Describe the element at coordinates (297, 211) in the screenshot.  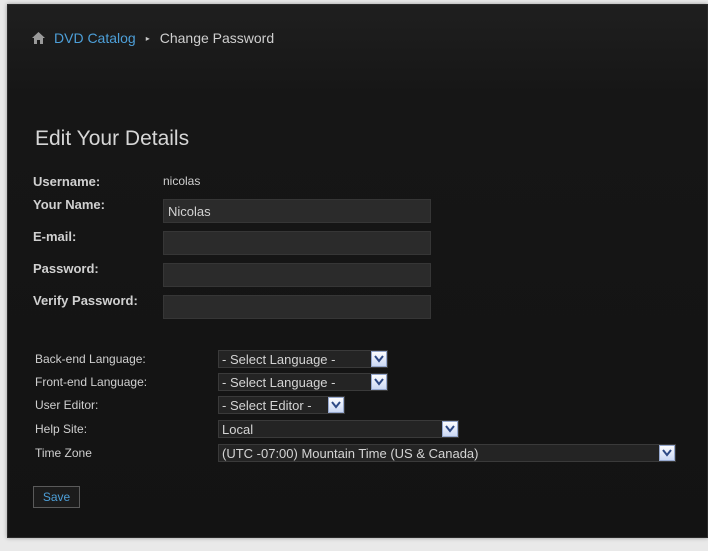
I see `name-input` at that location.